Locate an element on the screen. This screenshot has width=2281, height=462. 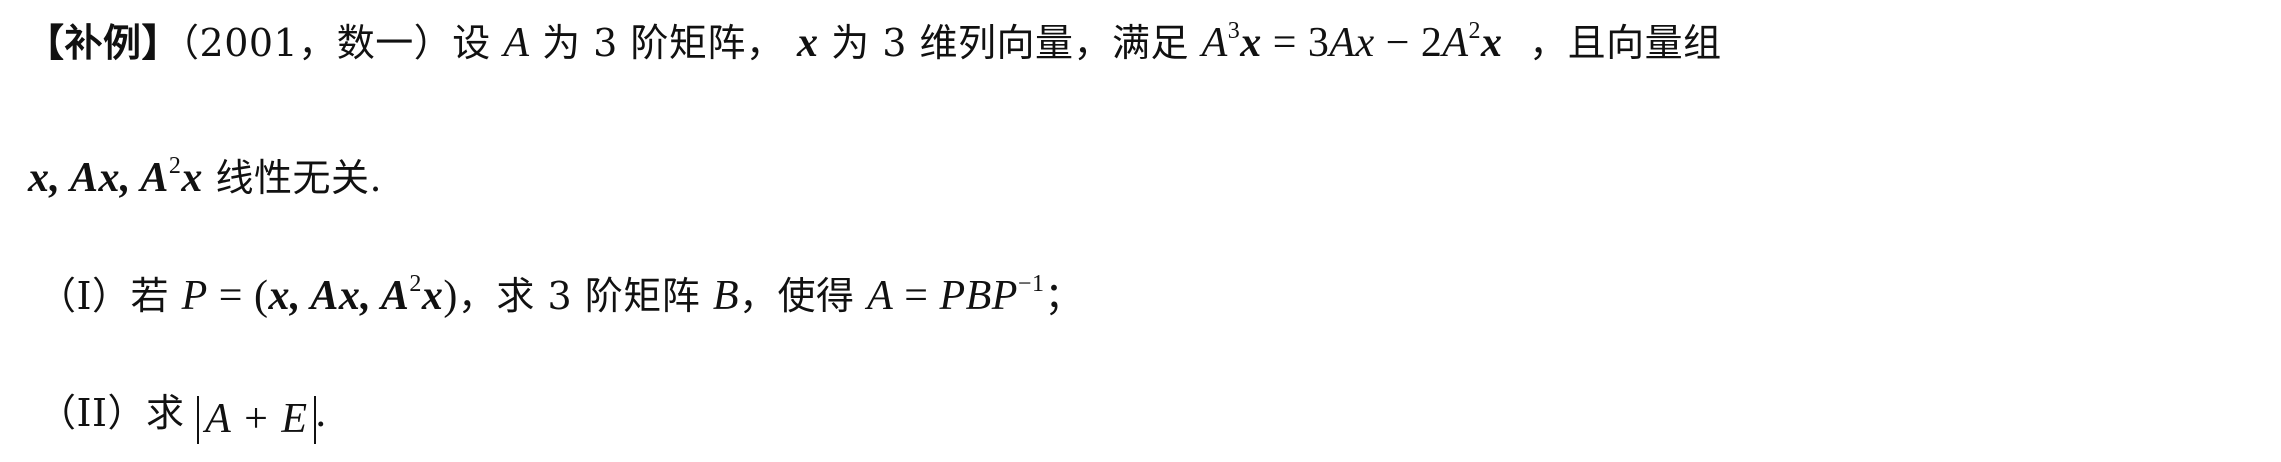
part-end: ； is located at coordinates (1063, 296).